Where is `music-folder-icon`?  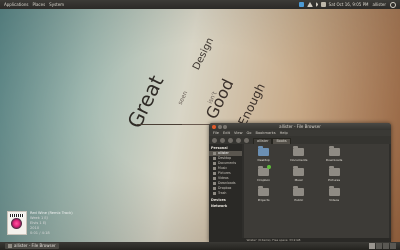 music-folder-icon is located at coordinates (299, 171).